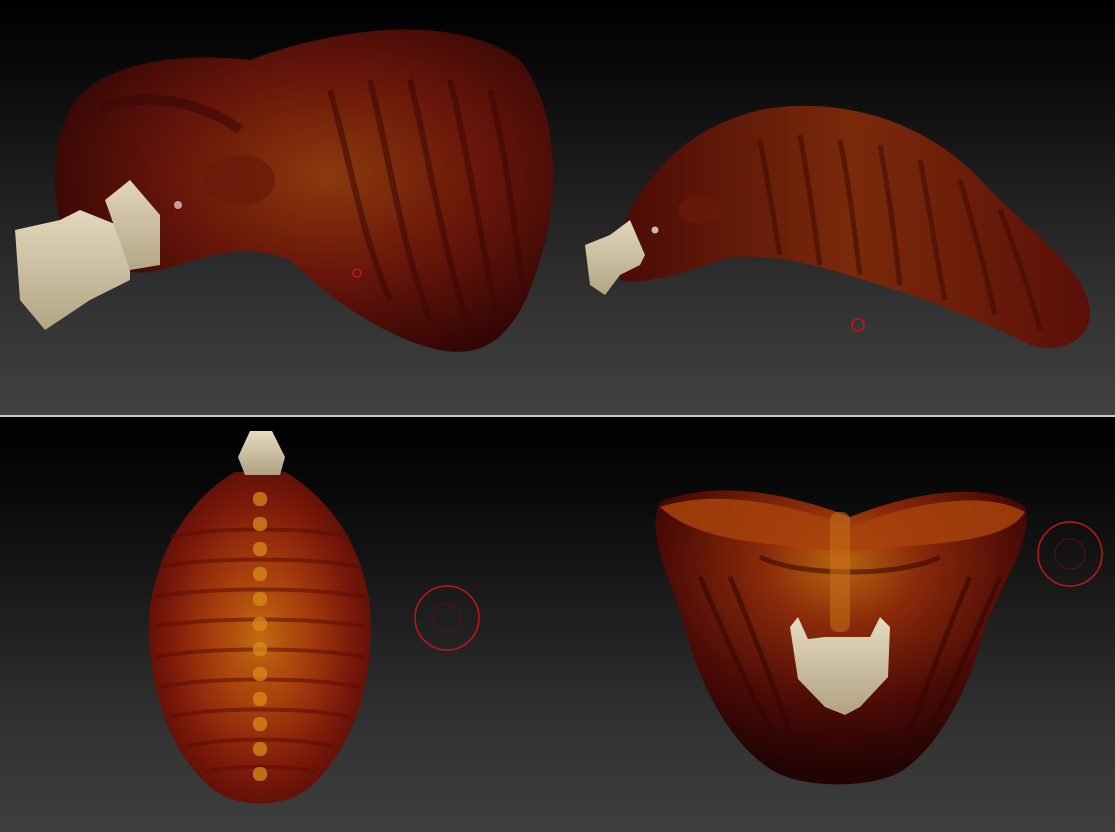  What do you see at coordinates (1070, 554) in the screenshot?
I see `brush-ring-right` at bounding box center [1070, 554].